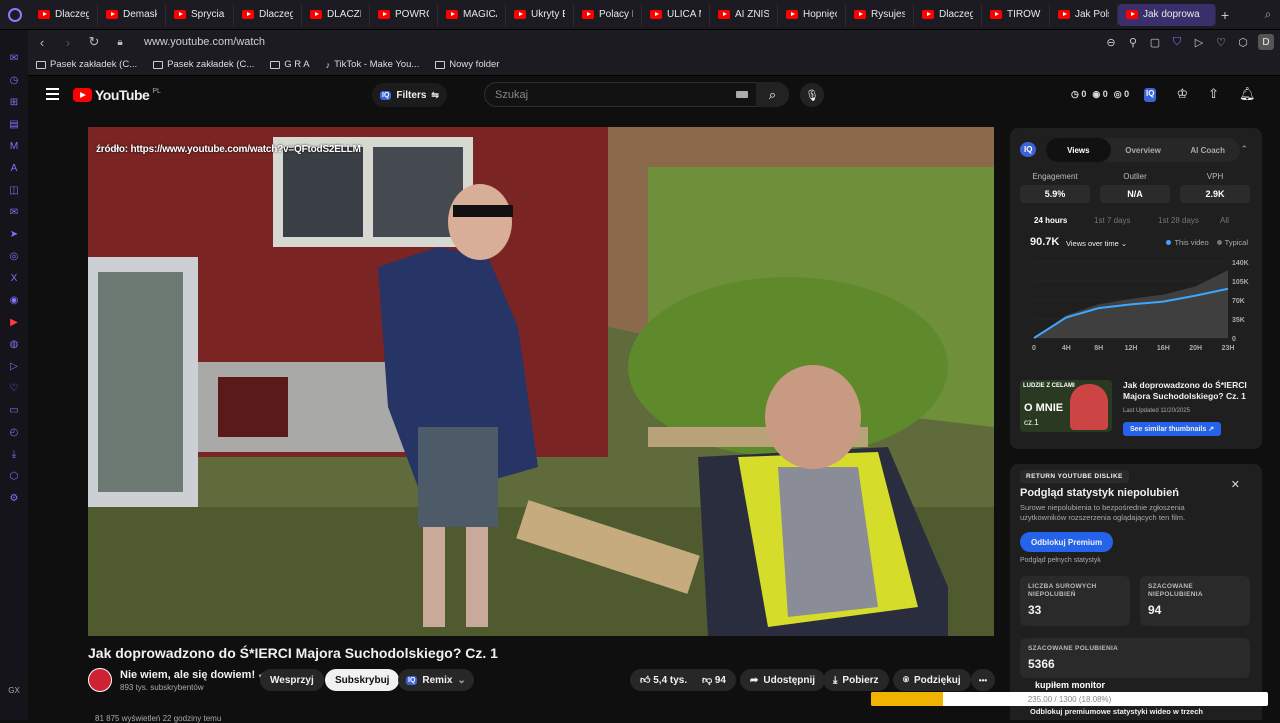 The height and width of the screenshot is (723, 1280). Describe the element at coordinates (14, 147) in the screenshot. I see `mail-icon: M` at that location.